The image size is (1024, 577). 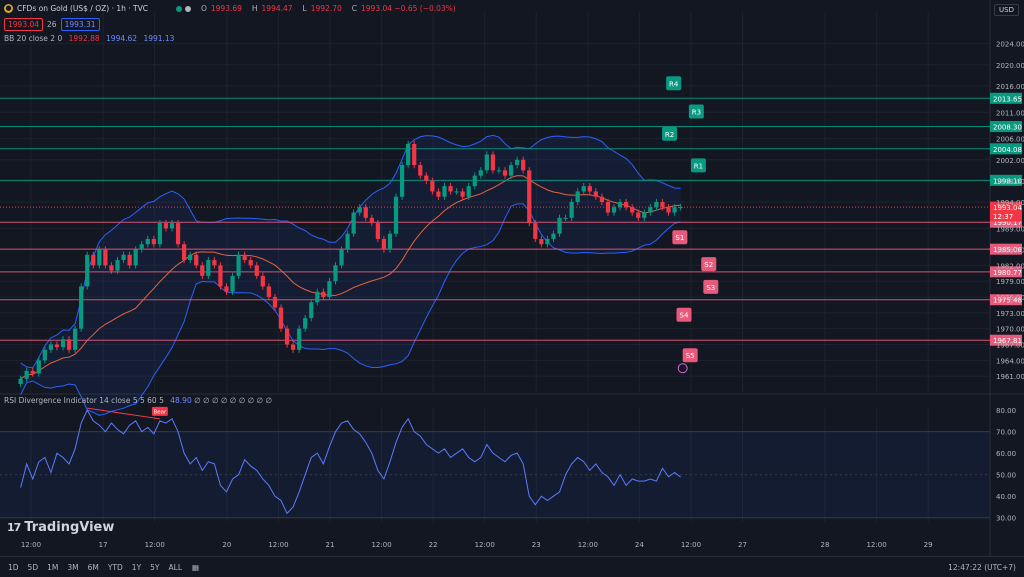 I want to click on bb-upper-value: 1994.62, so click(x=122, y=38).